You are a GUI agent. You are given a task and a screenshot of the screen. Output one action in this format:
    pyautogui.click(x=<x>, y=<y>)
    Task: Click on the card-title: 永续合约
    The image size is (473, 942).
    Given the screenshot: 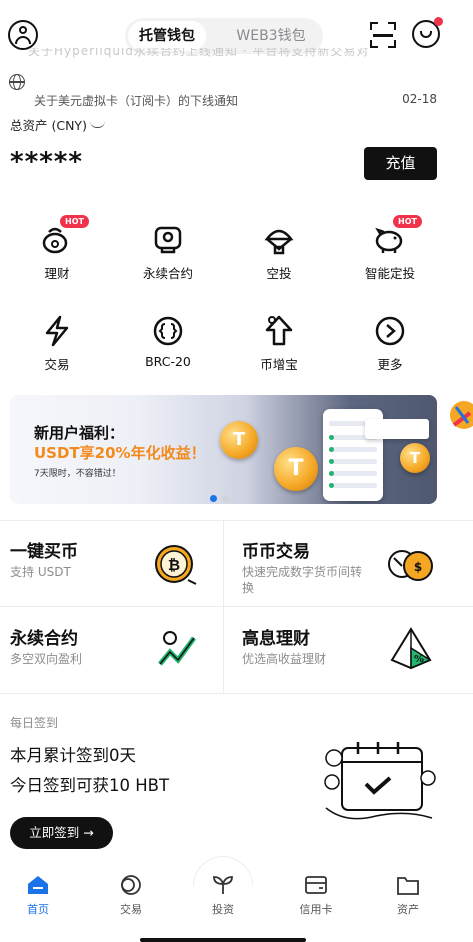 What is the action you would take?
    pyautogui.click(x=44, y=639)
    